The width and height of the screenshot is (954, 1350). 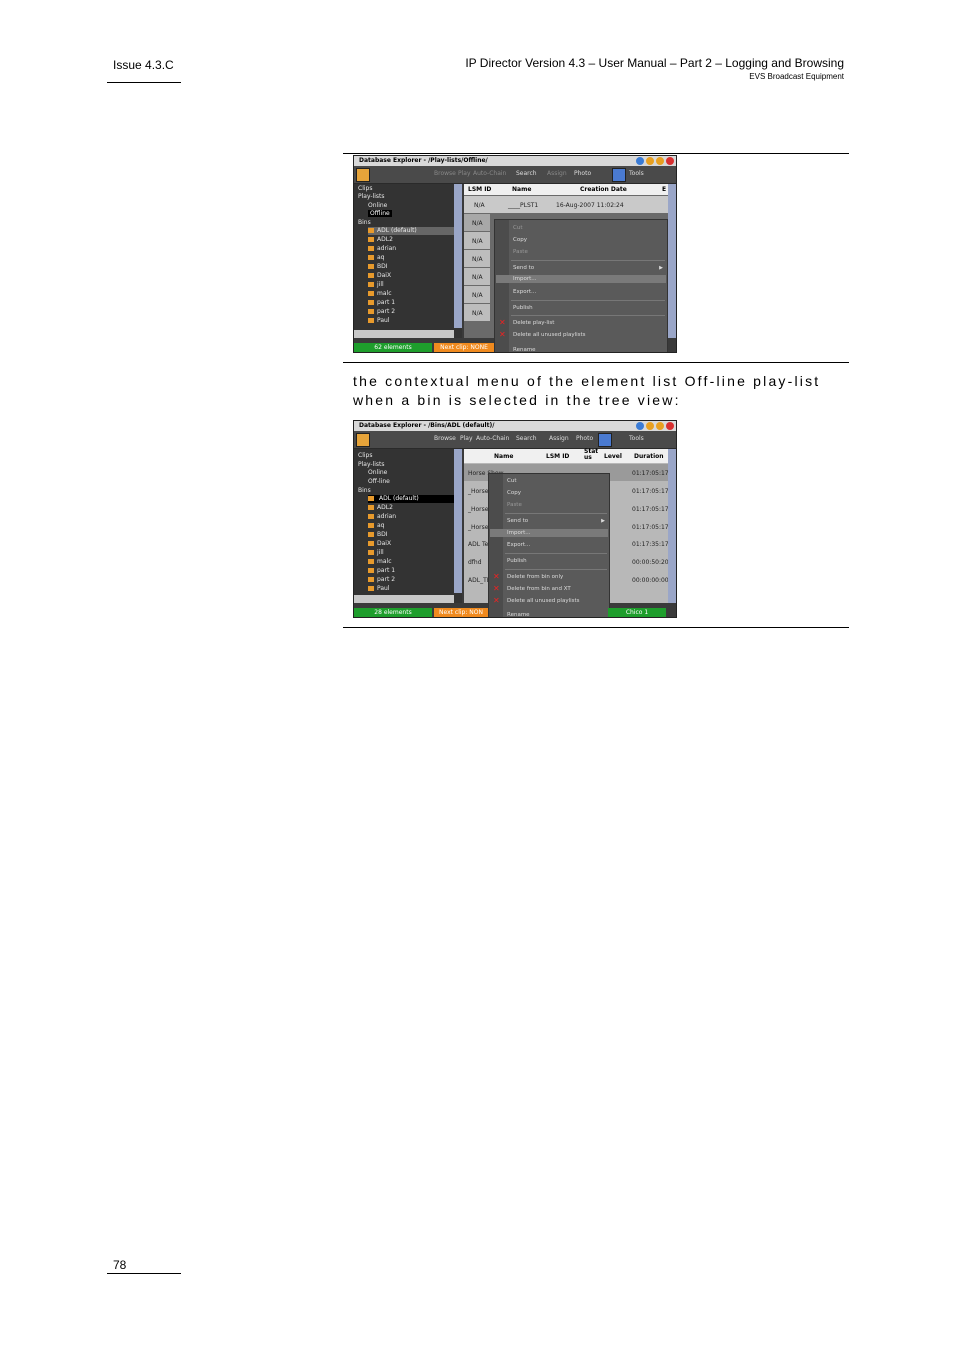 I want to click on column-header-level: Level, so click(x=613, y=456).